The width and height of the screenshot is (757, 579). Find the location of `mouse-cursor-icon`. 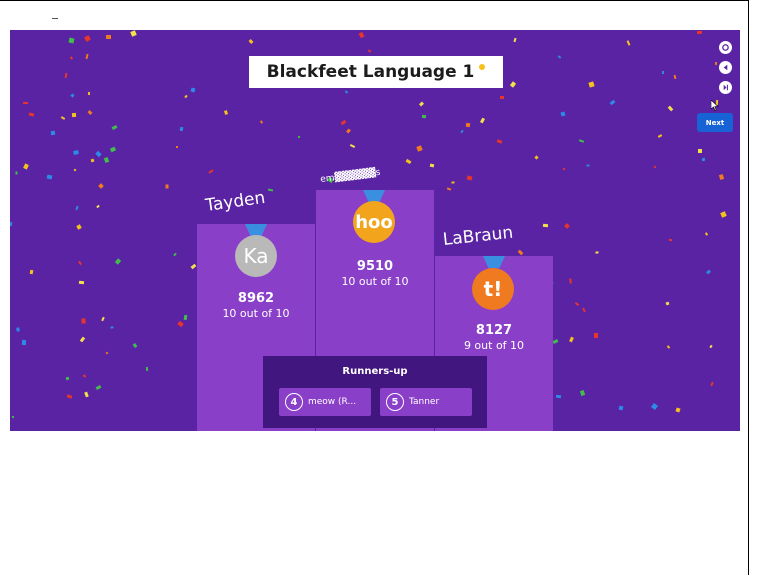

mouse-cursor-icon is located at coordinates (715, 105).